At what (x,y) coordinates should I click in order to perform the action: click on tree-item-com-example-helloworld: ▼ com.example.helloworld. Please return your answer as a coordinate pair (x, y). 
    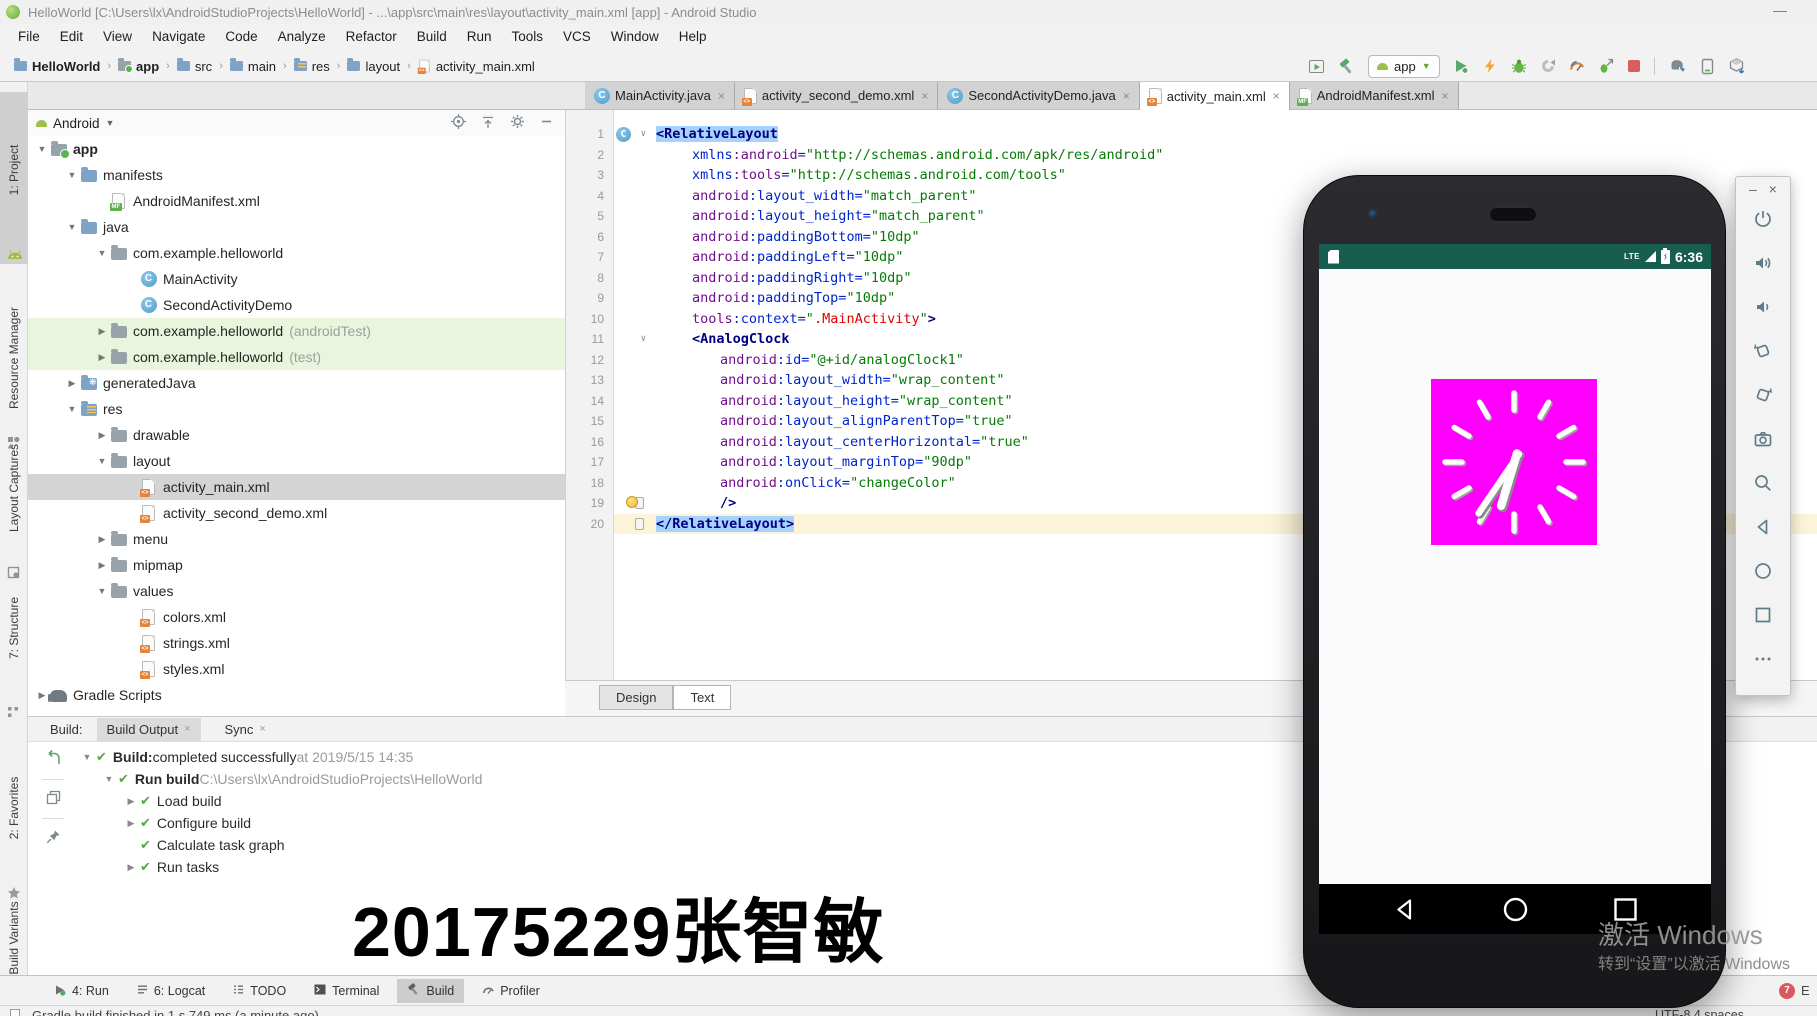
    Looking at the image, I should click on (296, 253).